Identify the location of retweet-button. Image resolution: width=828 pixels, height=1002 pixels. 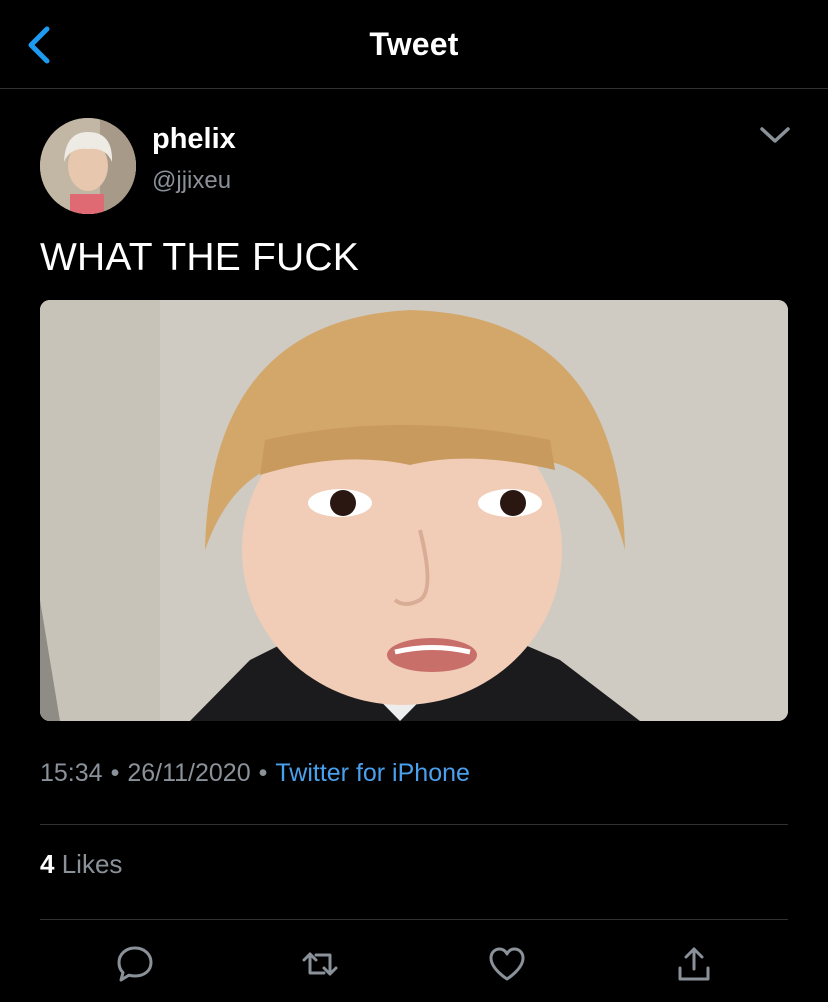
(320, 964).